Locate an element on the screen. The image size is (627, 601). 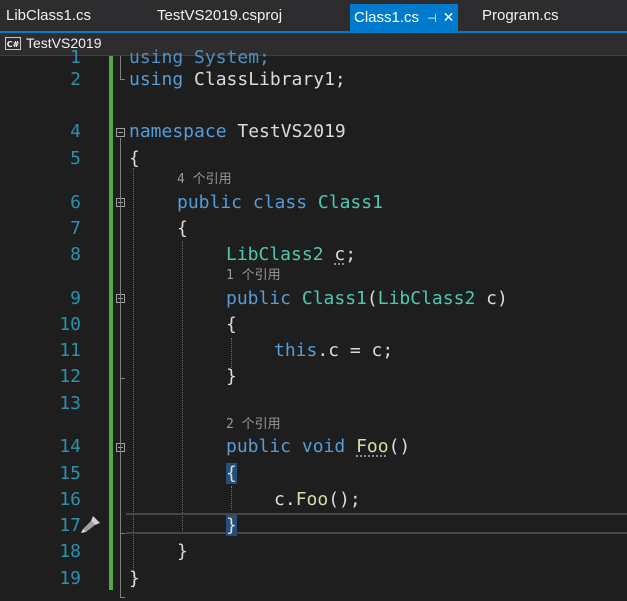
code-line-9: public Class1(LibClass2 c) is located at coordinates (367, 299).